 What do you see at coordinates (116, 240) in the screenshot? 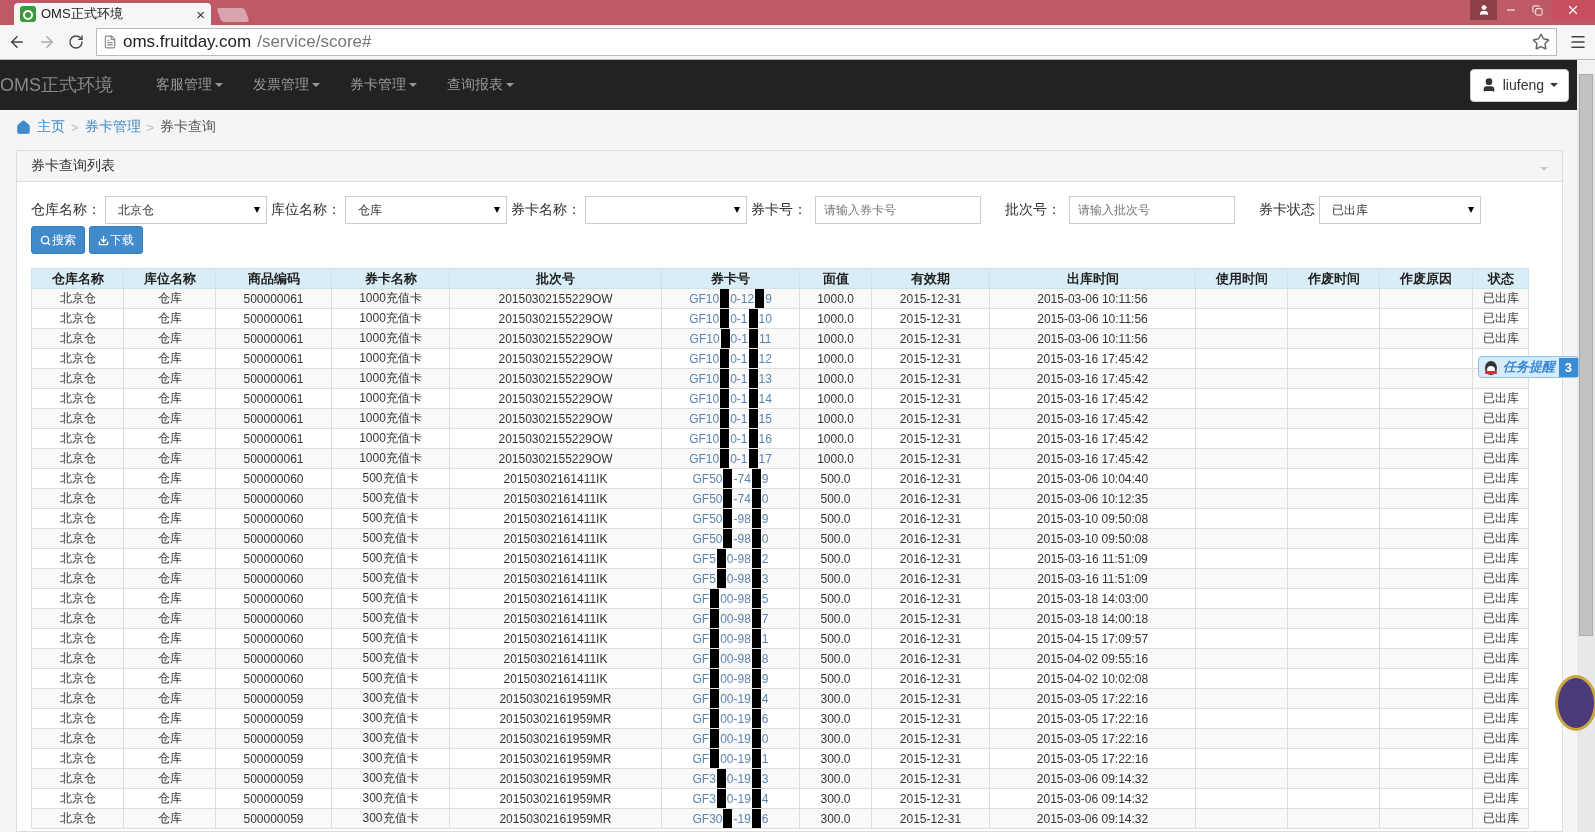
I see `action-button: 下载` at bounding box center [116, 240].